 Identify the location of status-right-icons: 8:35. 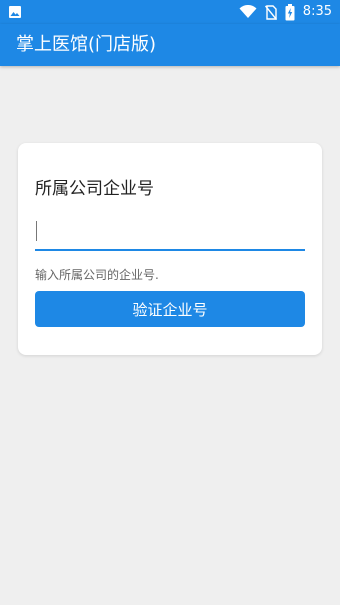
(285, 12).